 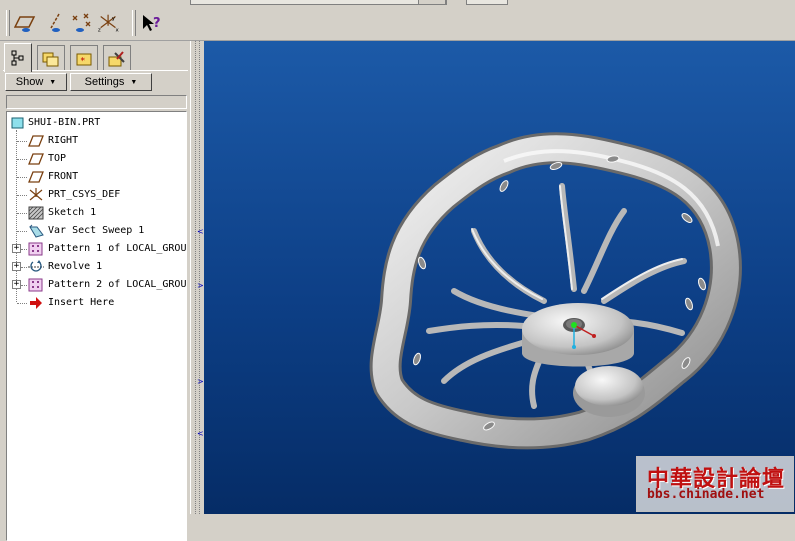 I want to click on tree-item-revolve: + Revolve 1, so click(x=96, y=267).